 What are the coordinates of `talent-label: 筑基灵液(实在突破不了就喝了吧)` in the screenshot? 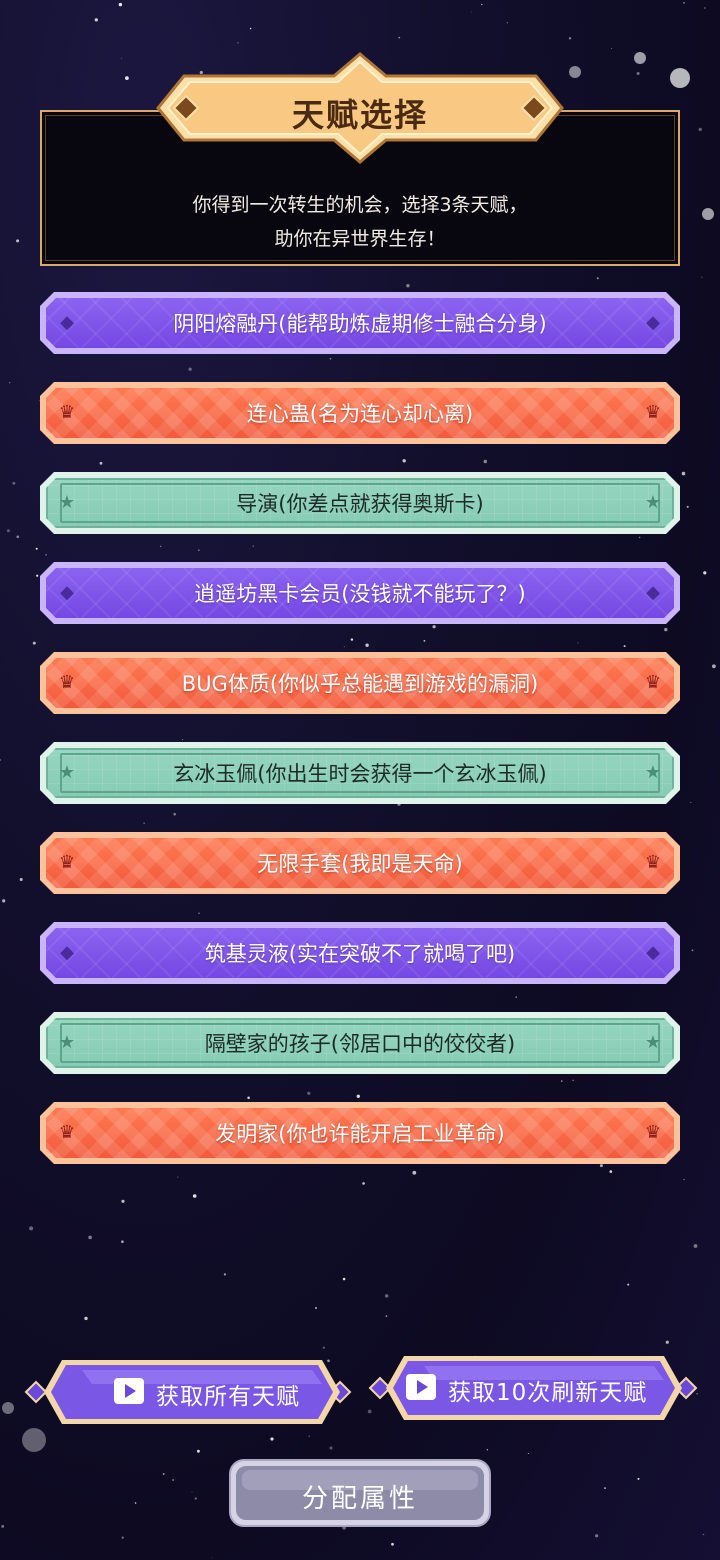 It's located at (360, 954).